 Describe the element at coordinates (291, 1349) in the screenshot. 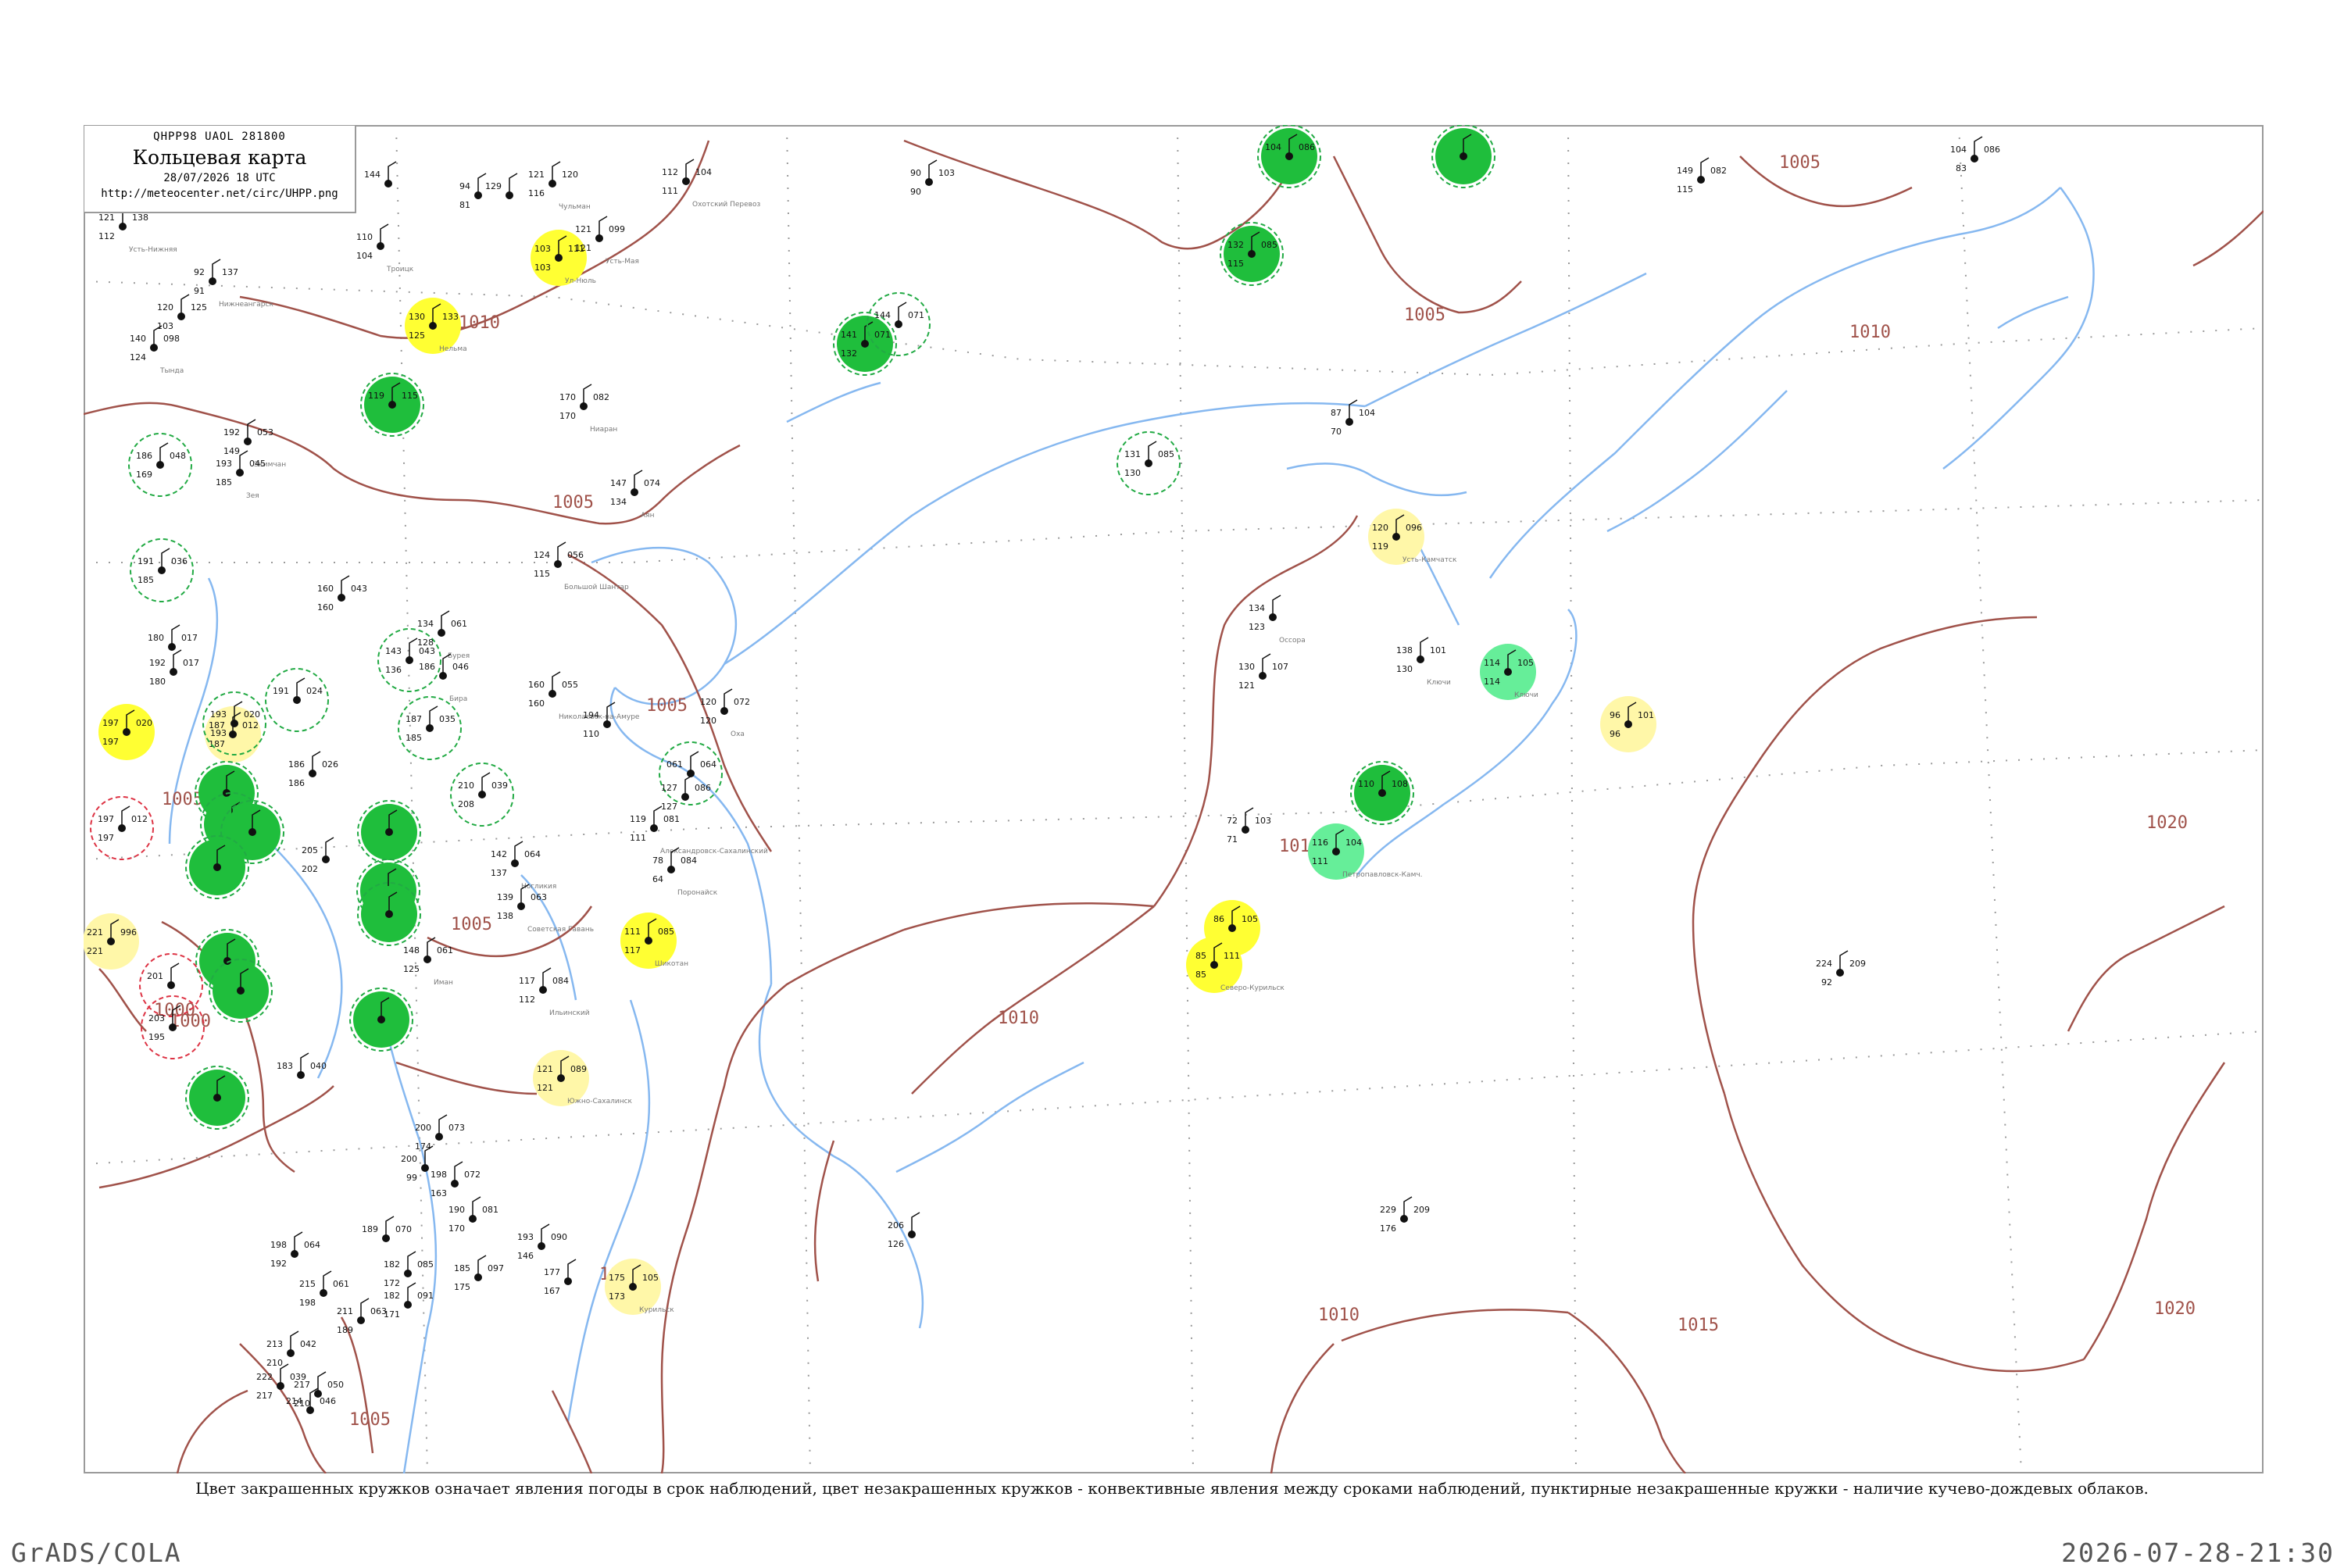

I see `station-plot: 213 042 210` at that location.